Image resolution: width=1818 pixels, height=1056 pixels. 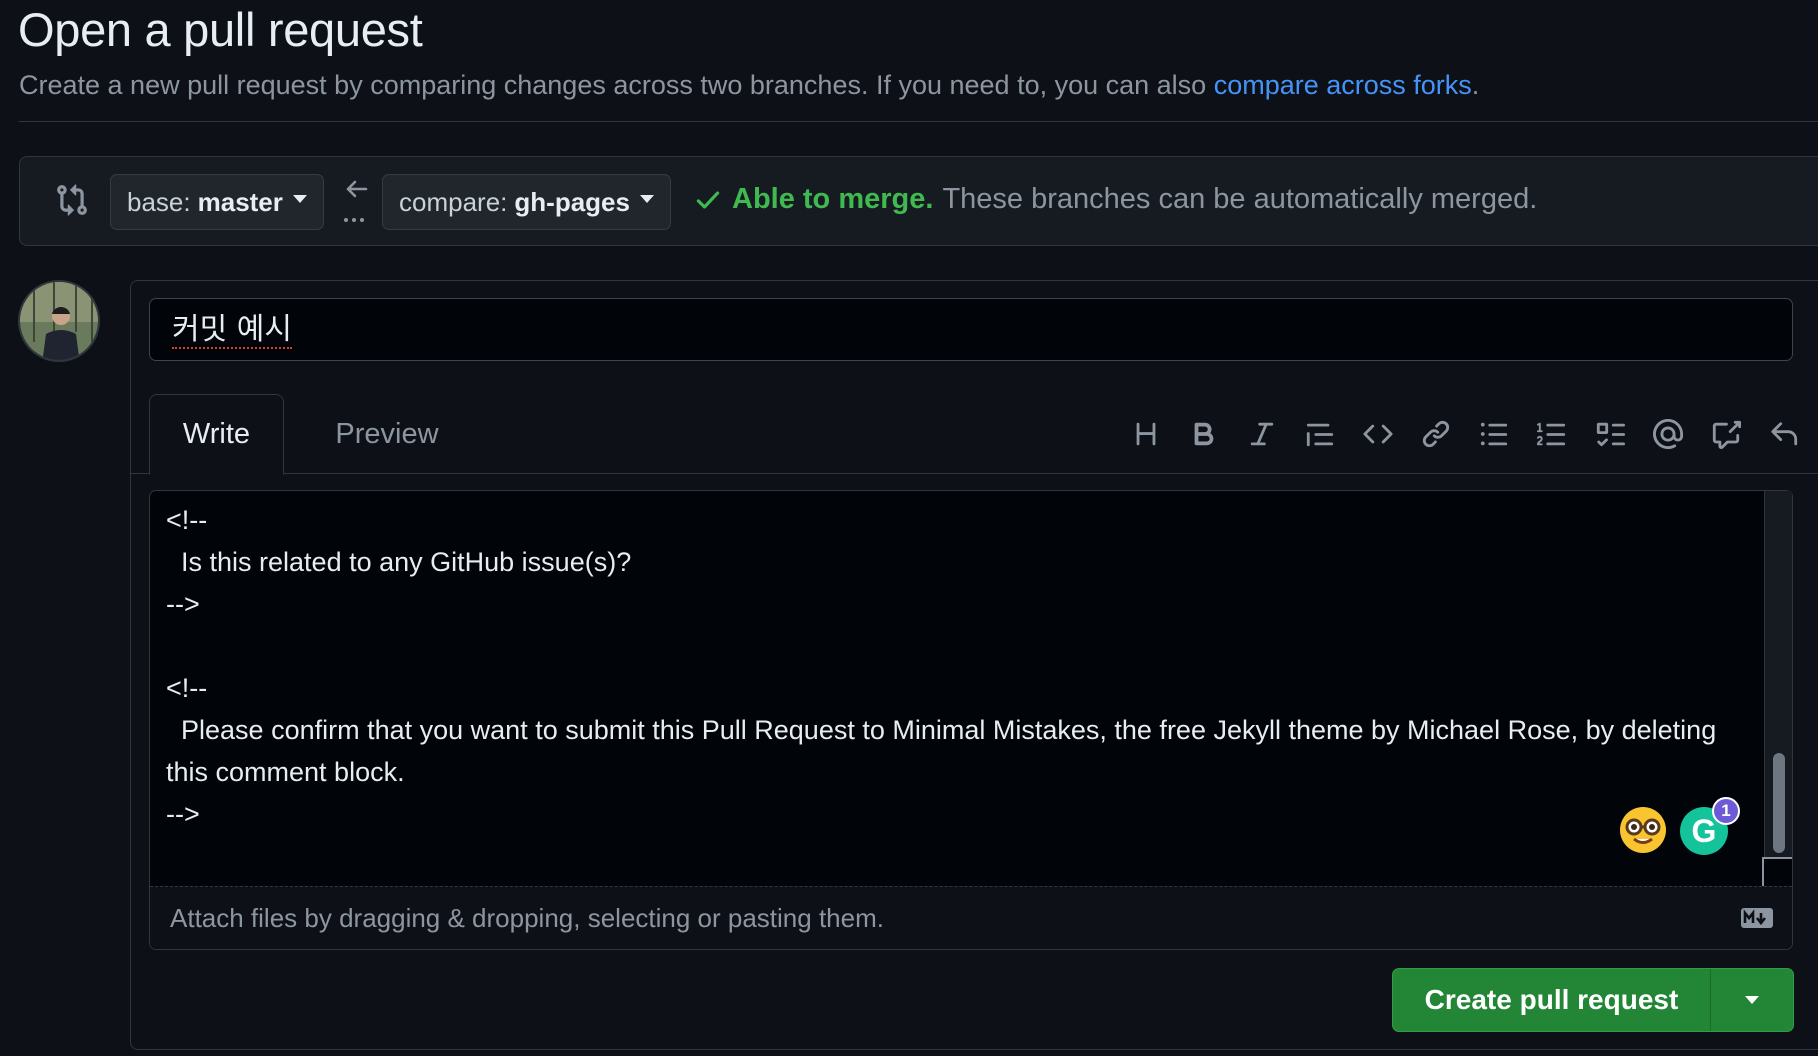 What do you see at coordinates (1378, 434) in the screenshot?
I see `code-icon` at bounding box center [1378, 434].